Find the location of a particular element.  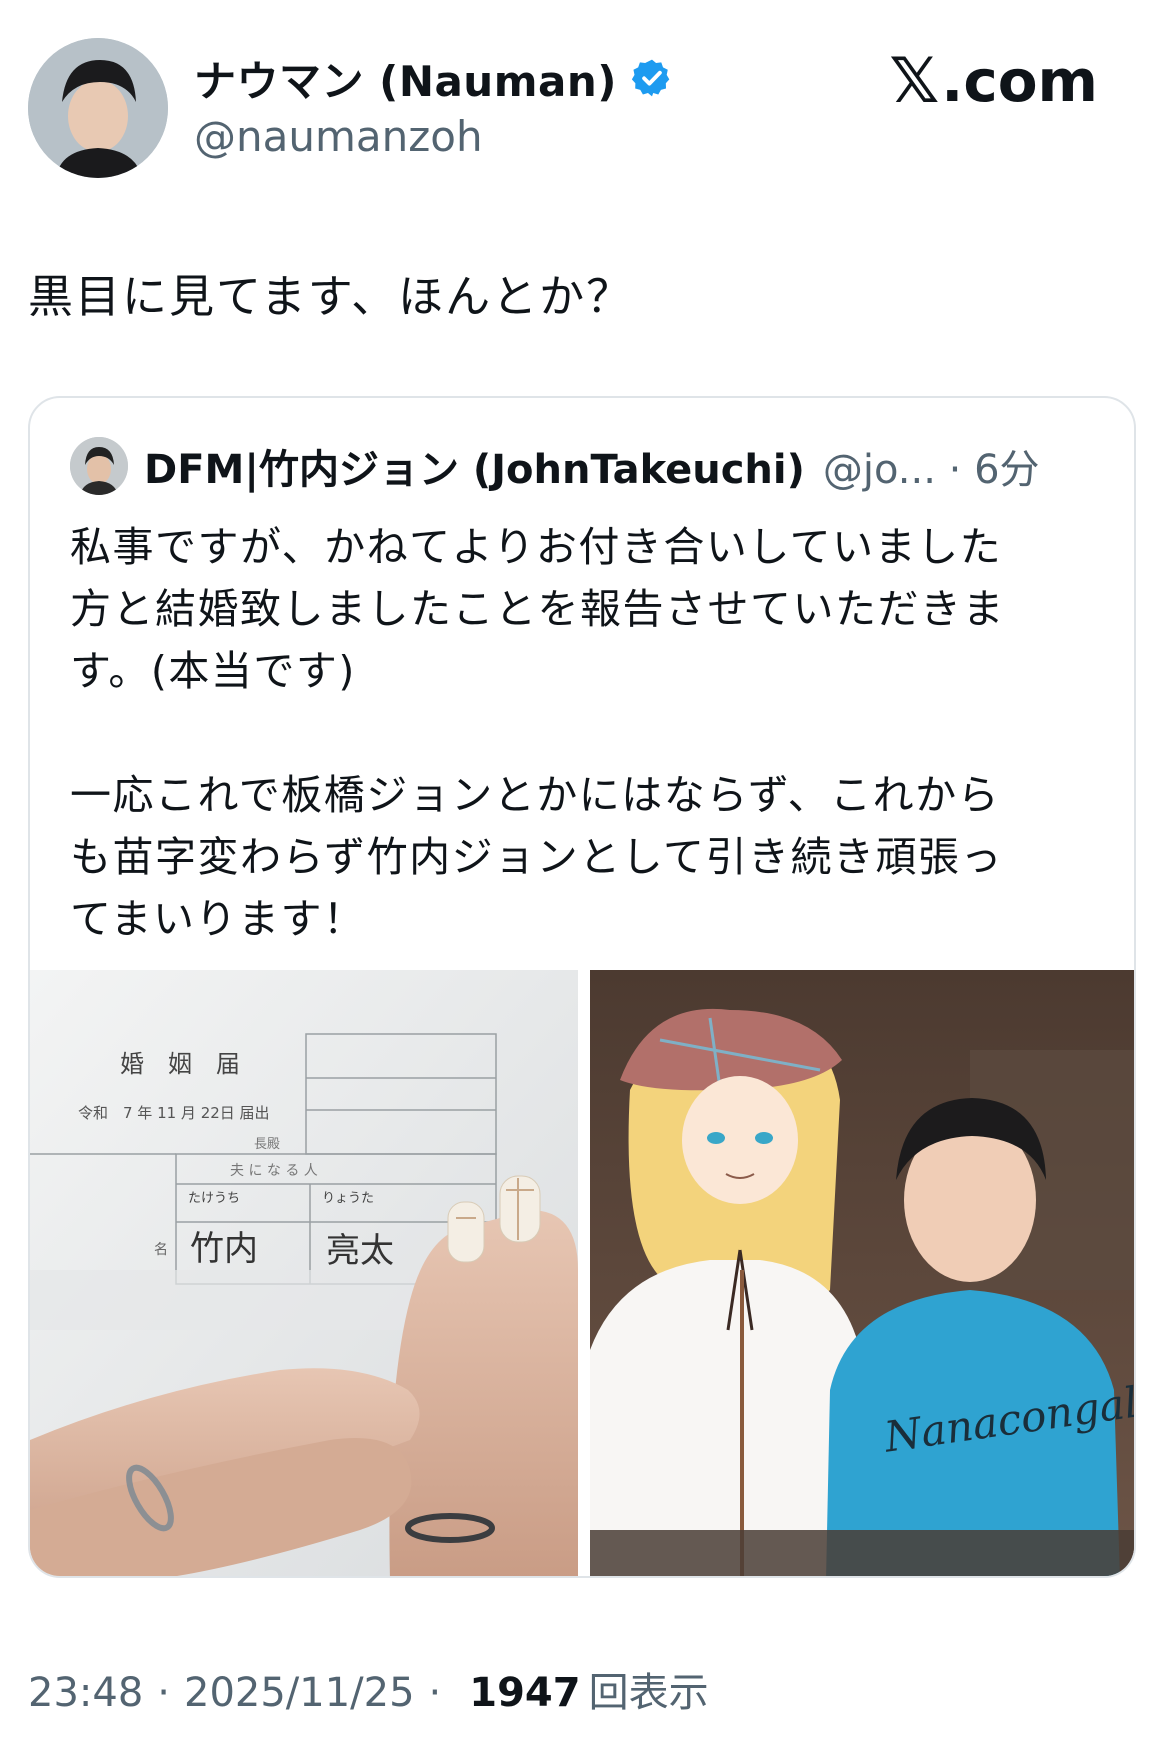

author-avatar is located at coordinates (98, 108).